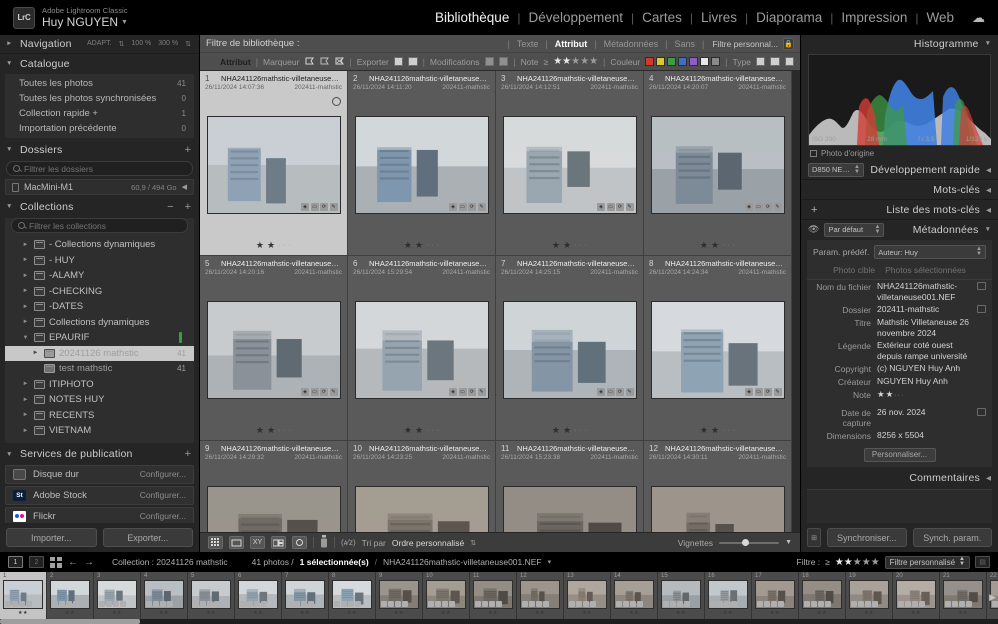  I want to click on navigator-zoom-100: 100 %, so click(141, 43).